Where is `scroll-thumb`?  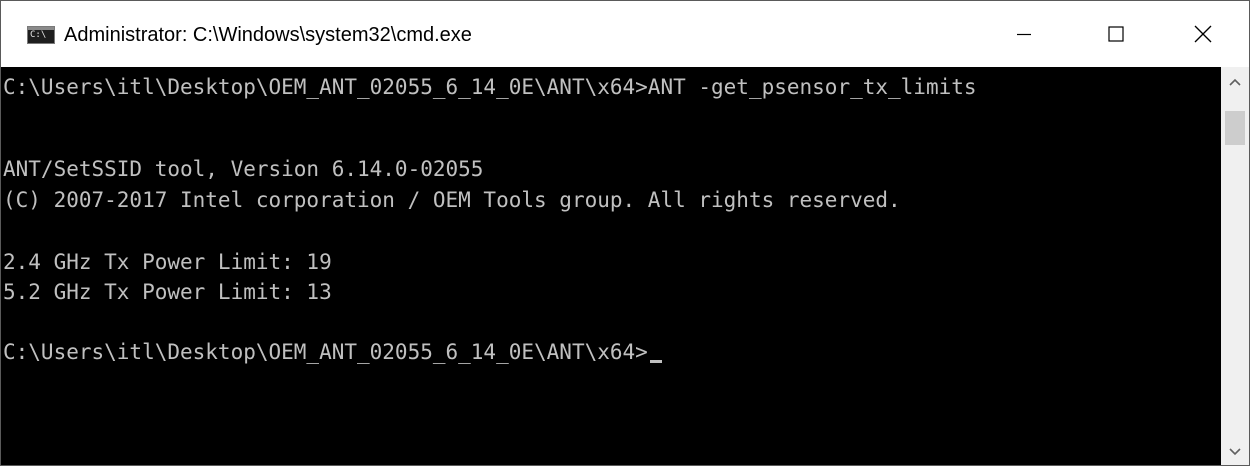 scroll-thumb is located at coordinates (1235, 128).